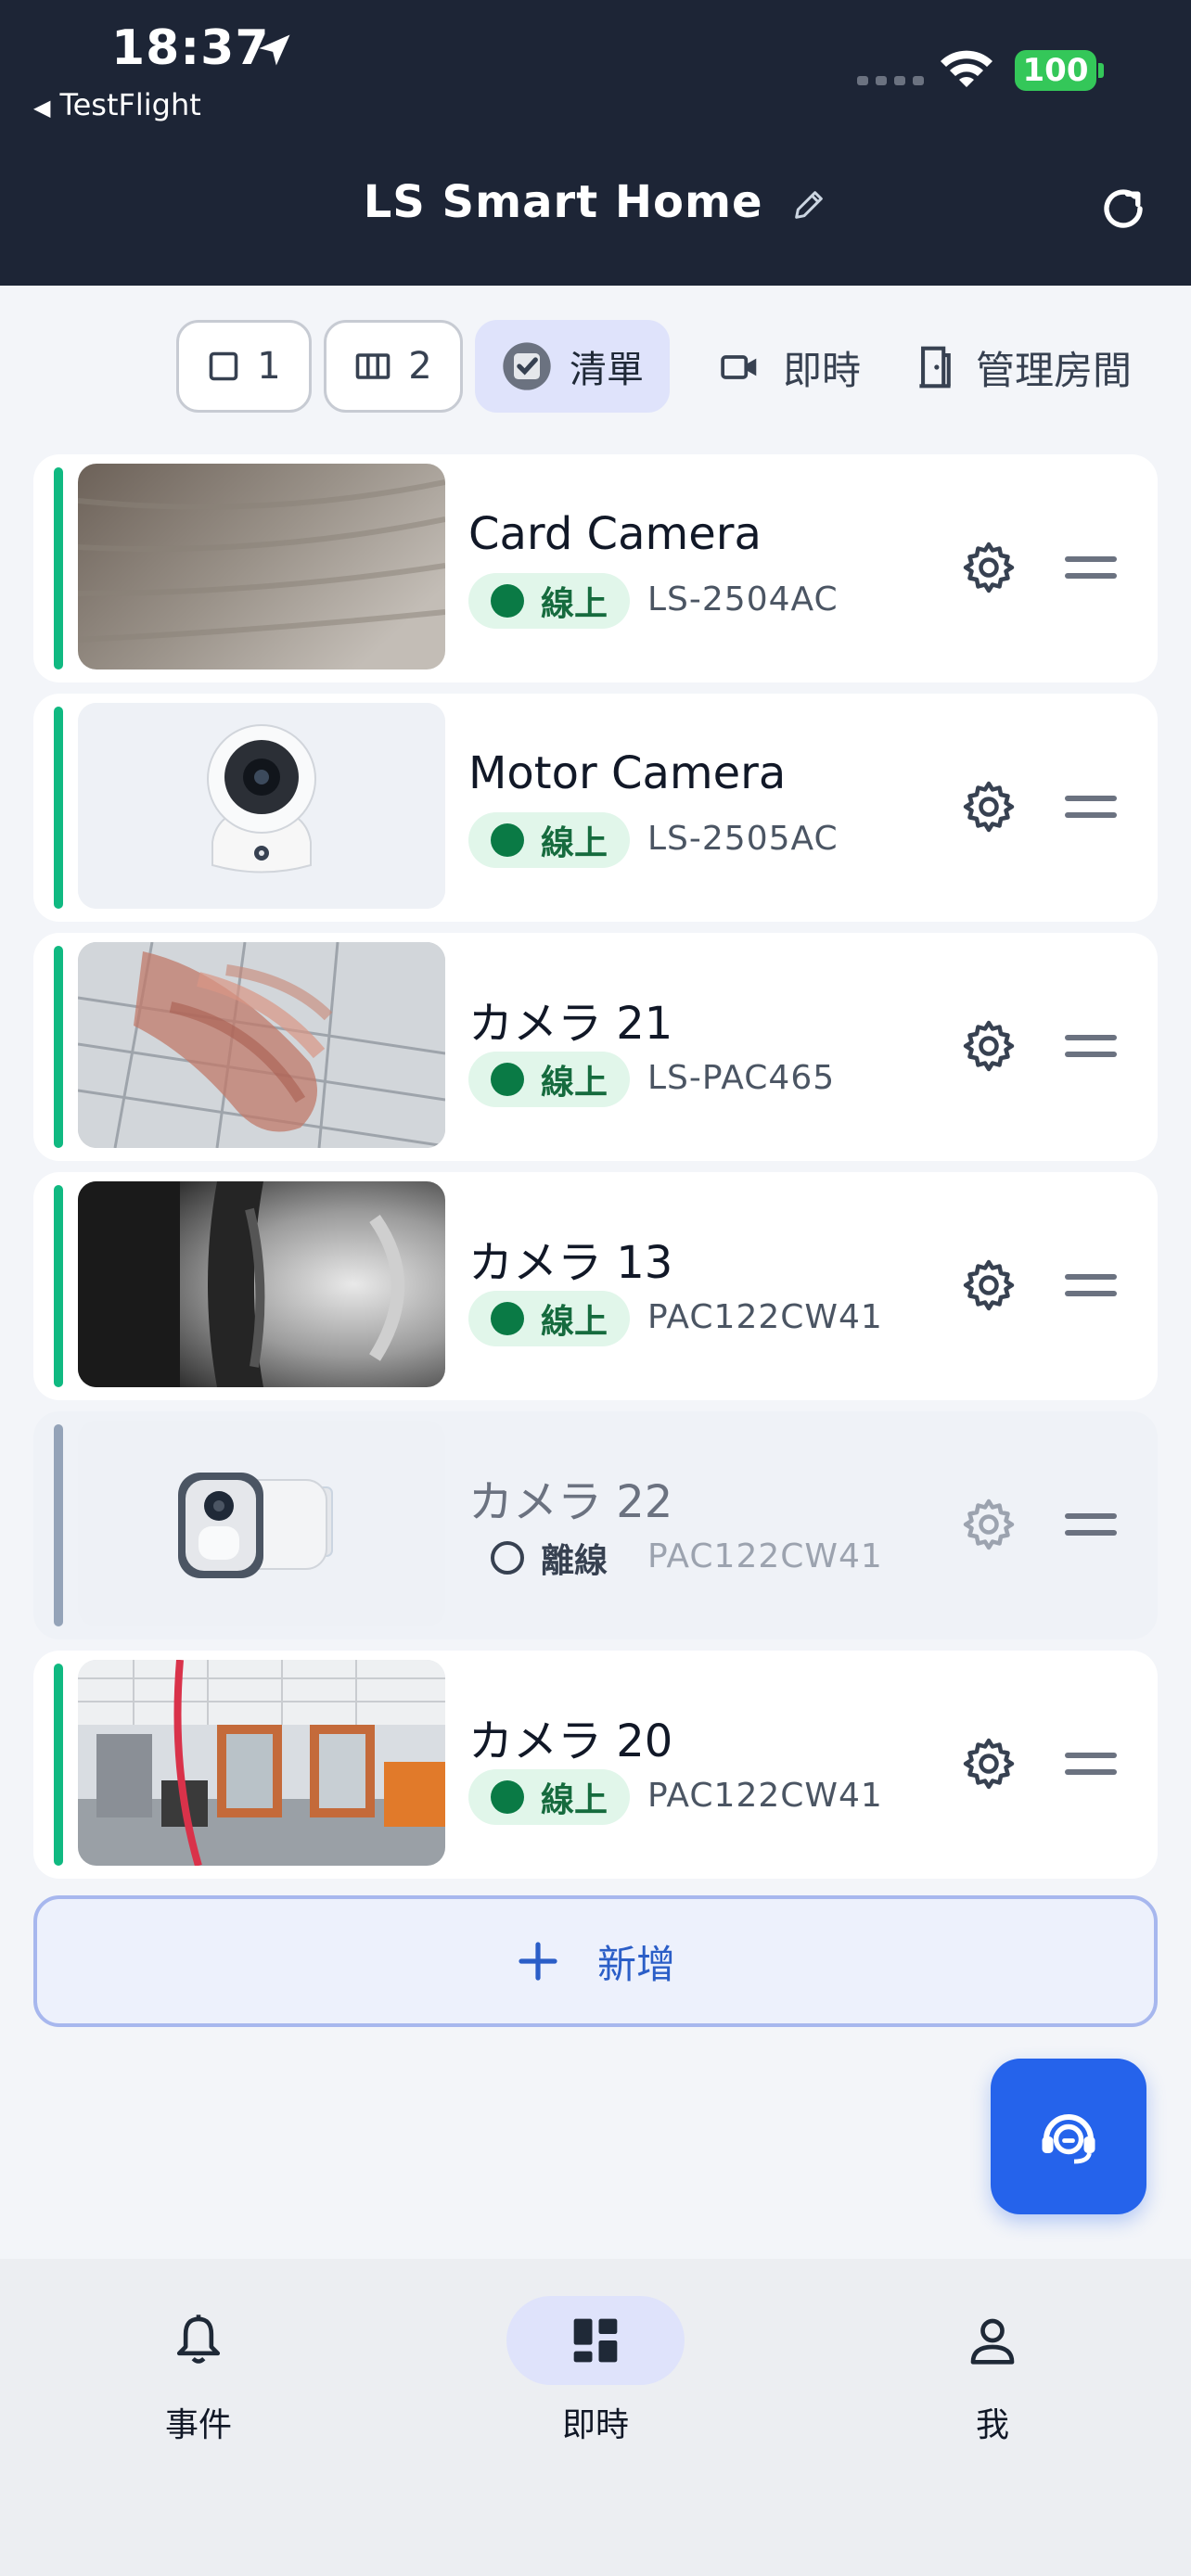 The width and height of the screenshot is (1191, 2576). I want to click on camera-card: カメラ 21 線上 LS-PAC465, so click(595, 1047).